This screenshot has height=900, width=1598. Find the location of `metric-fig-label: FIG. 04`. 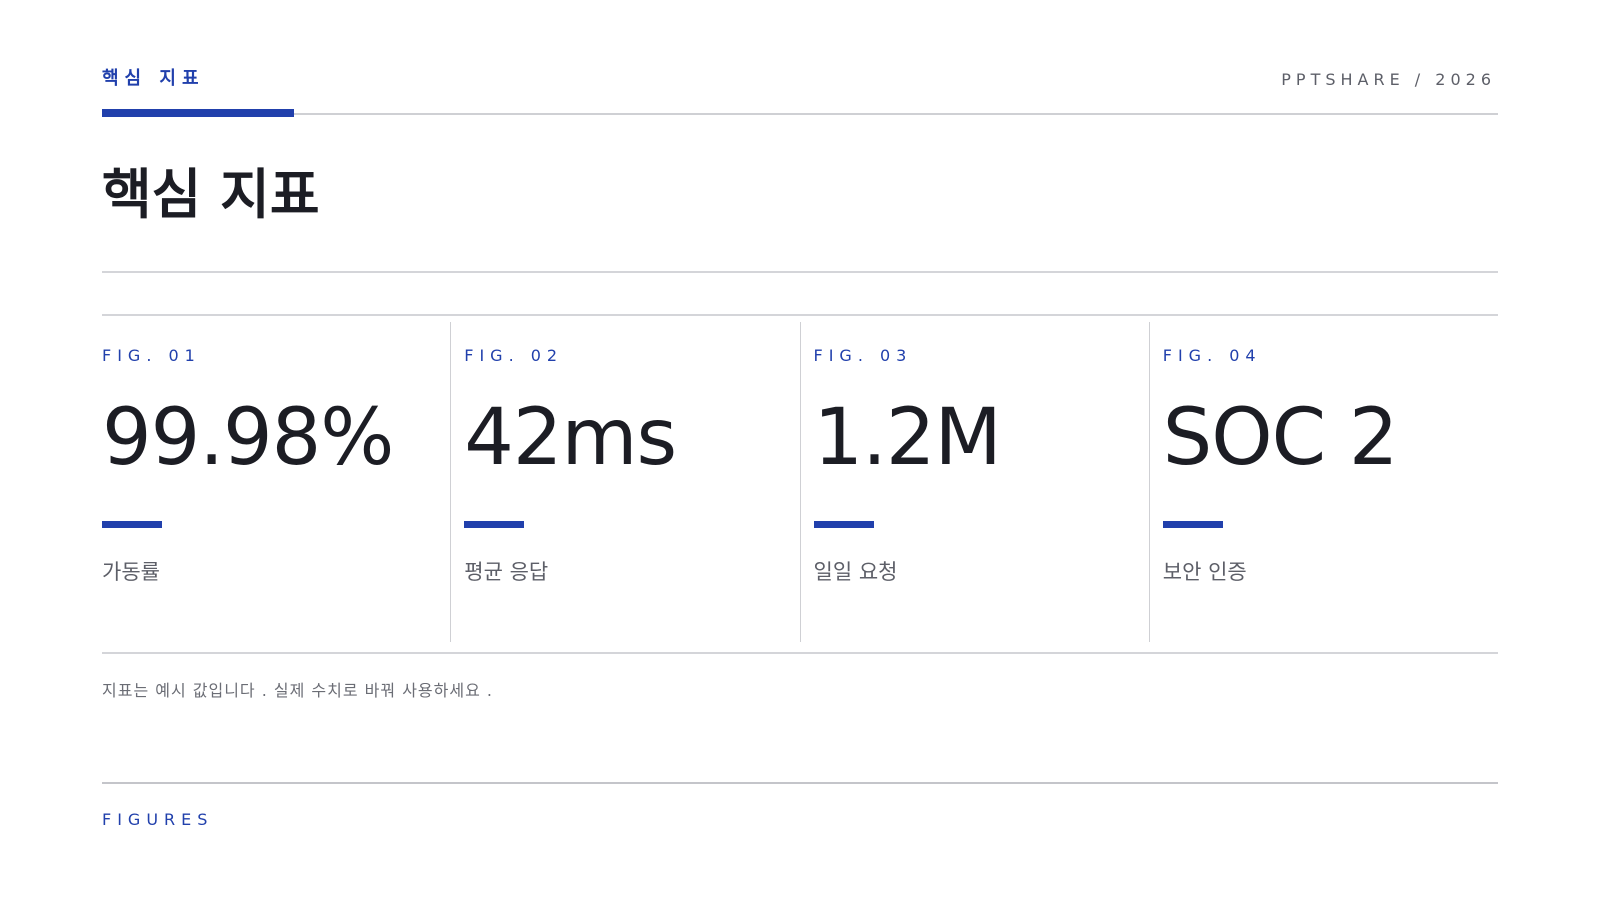

metric-fig-label: FIG. 04 is located at coordinates (1212, 355).